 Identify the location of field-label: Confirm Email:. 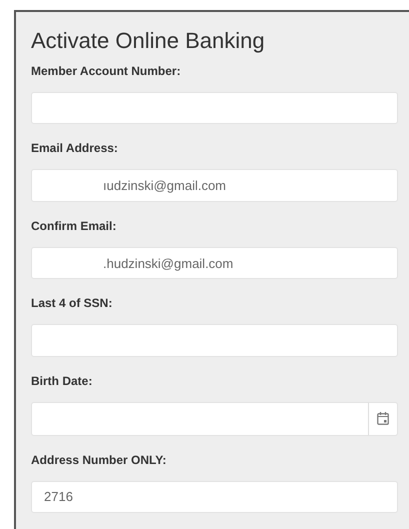
(73, 226).